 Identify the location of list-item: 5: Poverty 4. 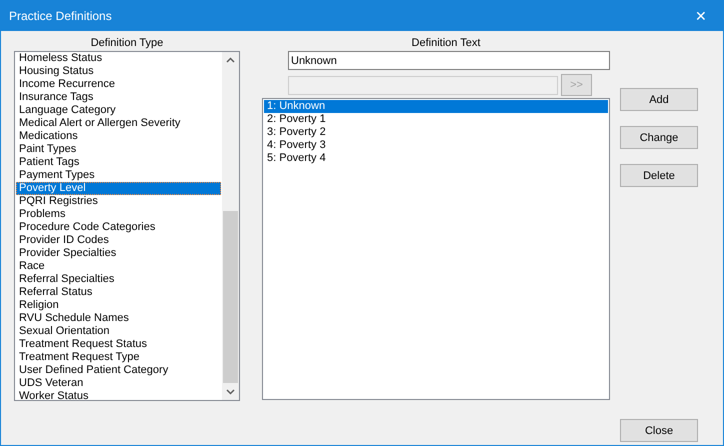
(436, 158).